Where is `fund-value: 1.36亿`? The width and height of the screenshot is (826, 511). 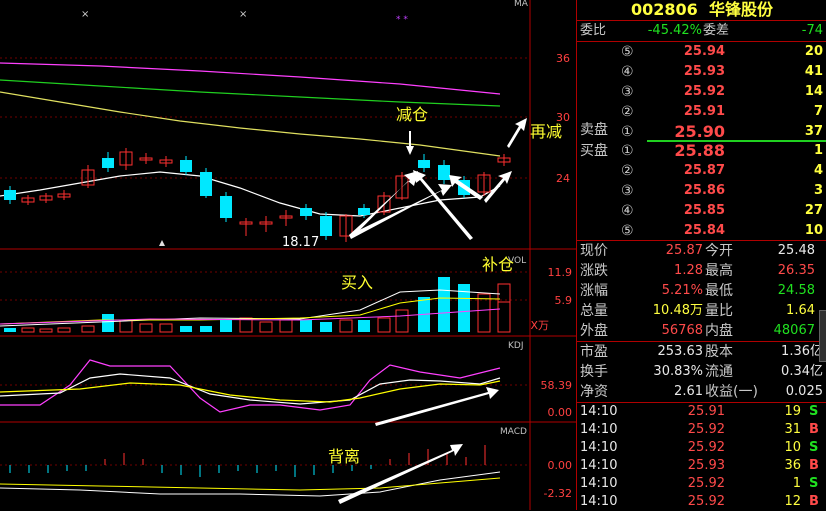
fund-value: 1.36亿 is located at coordinates (802, 351).